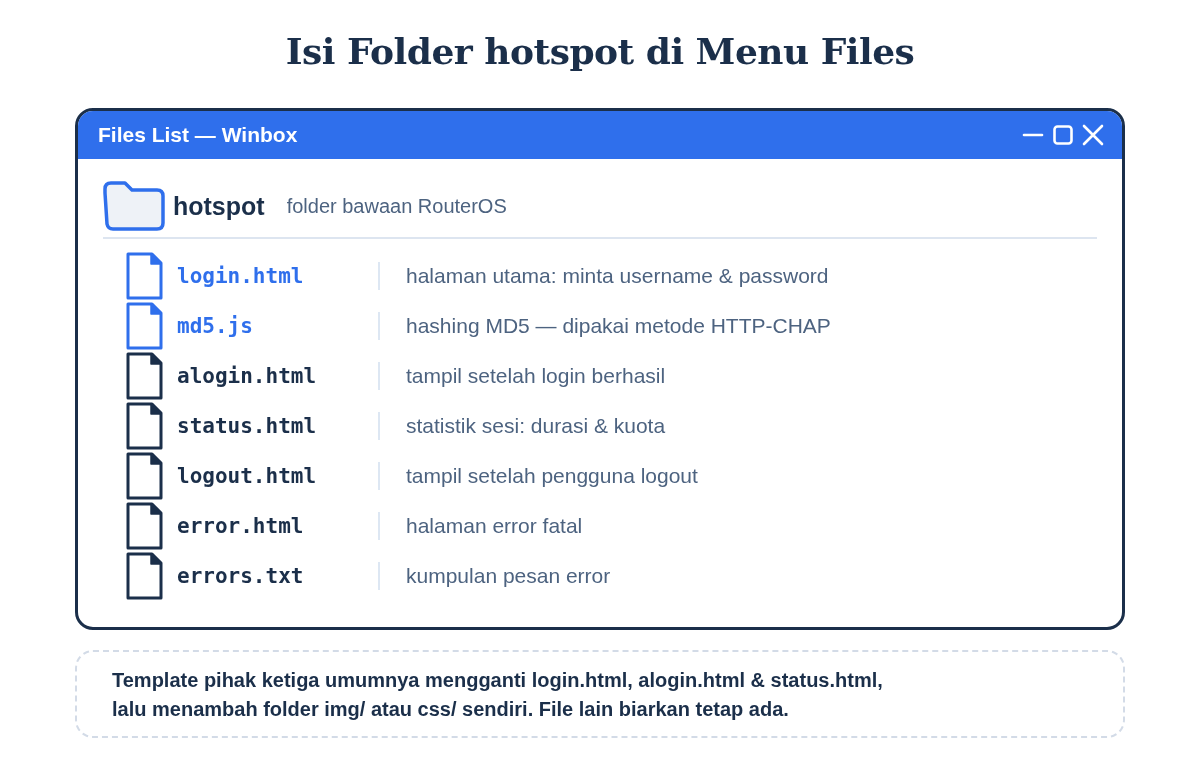 The height and width of the screenshot is (760, 1200). Describe the element at coordinates (1063, 135) in the screenshot. I see `maximize-icon` at that location.